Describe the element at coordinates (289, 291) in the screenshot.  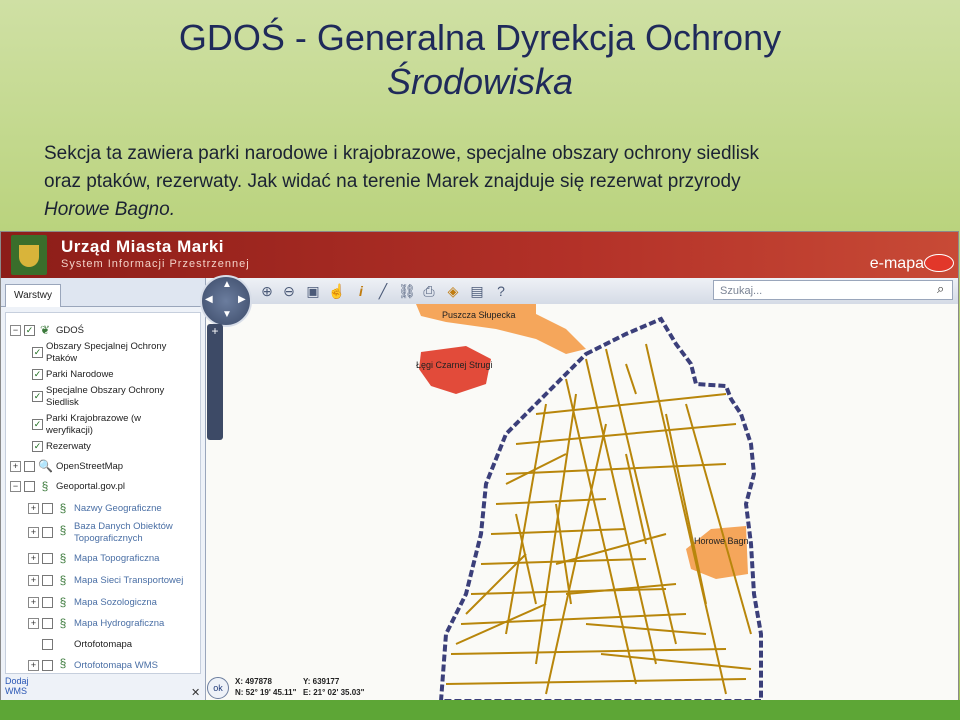
I see `zoom-out-tool-icon: ⊖` at that location.